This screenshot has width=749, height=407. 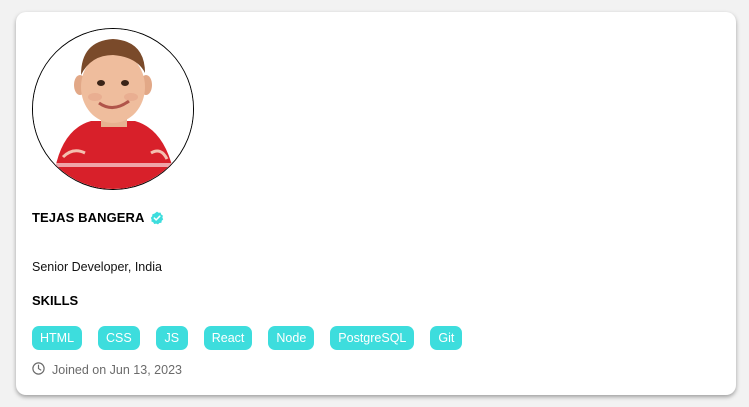 What do you see at coordinates (55, 300) in the screenshot?
I see `skills-heading: SKILLS` at bounding box center [55, 300].